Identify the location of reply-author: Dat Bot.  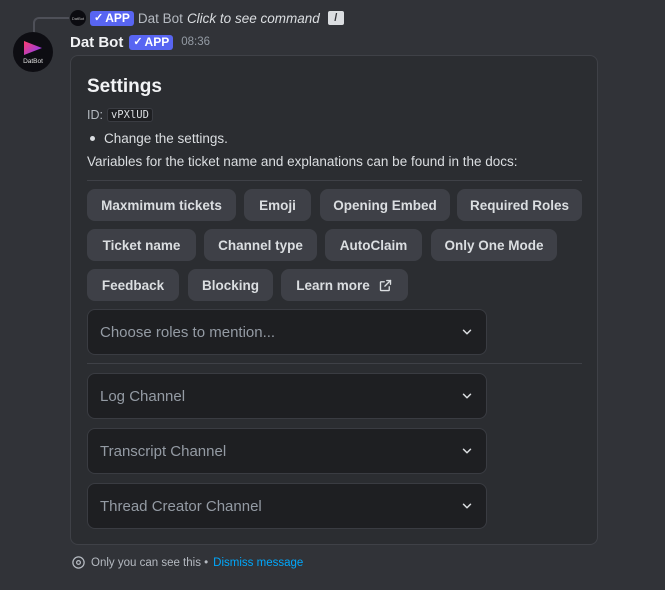
(160, 18).